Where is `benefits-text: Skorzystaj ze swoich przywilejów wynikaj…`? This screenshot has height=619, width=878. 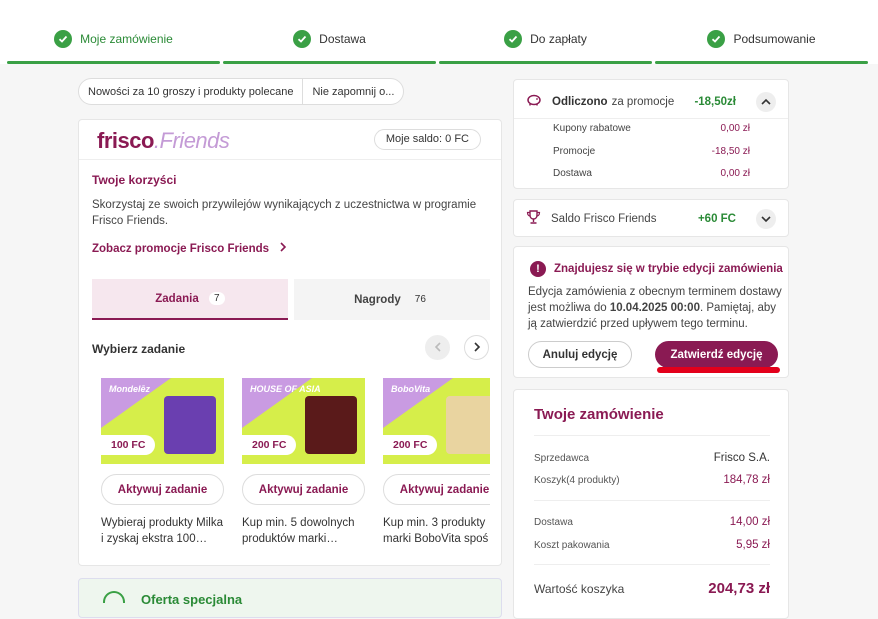
benefits-text: Skorzystaj ze swoich przywilejów wynikaj… is located at coordinates (284, 213).